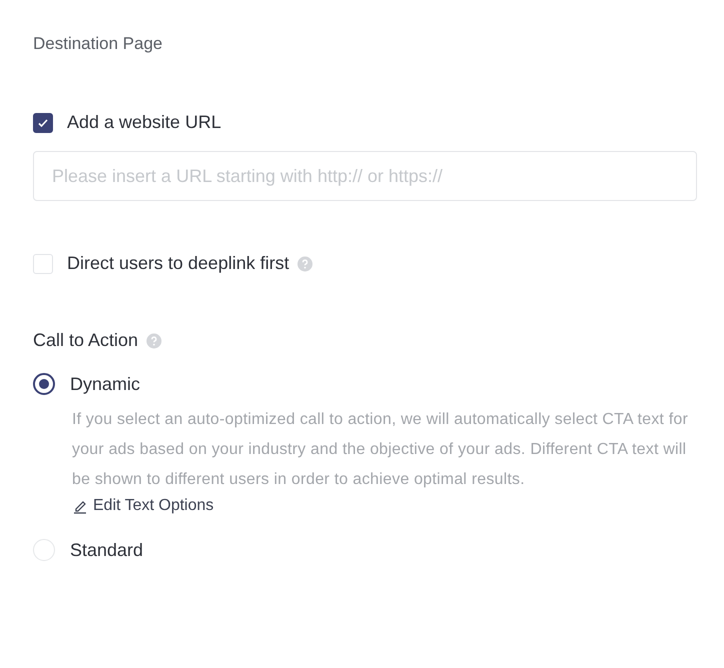 The image size is (724, 668). I want to click on checkbox-label: Add a website URL, so click(144, 122).